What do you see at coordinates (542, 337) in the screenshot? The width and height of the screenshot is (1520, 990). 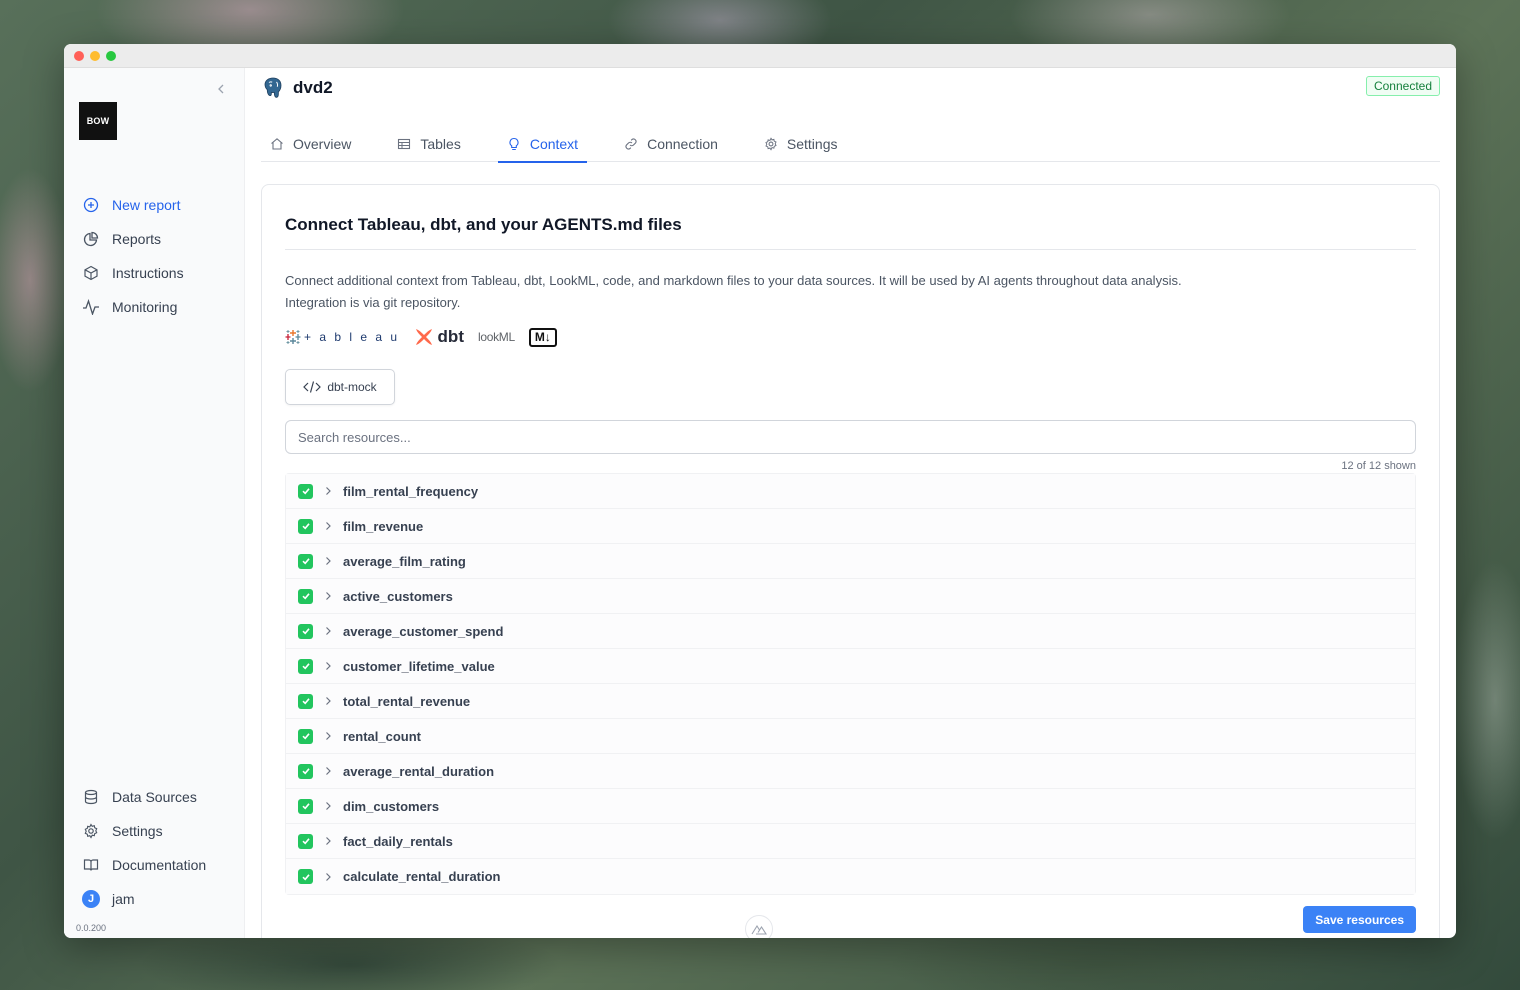 I see `markdown-logo: M↓` at bounding box center [542, 337].